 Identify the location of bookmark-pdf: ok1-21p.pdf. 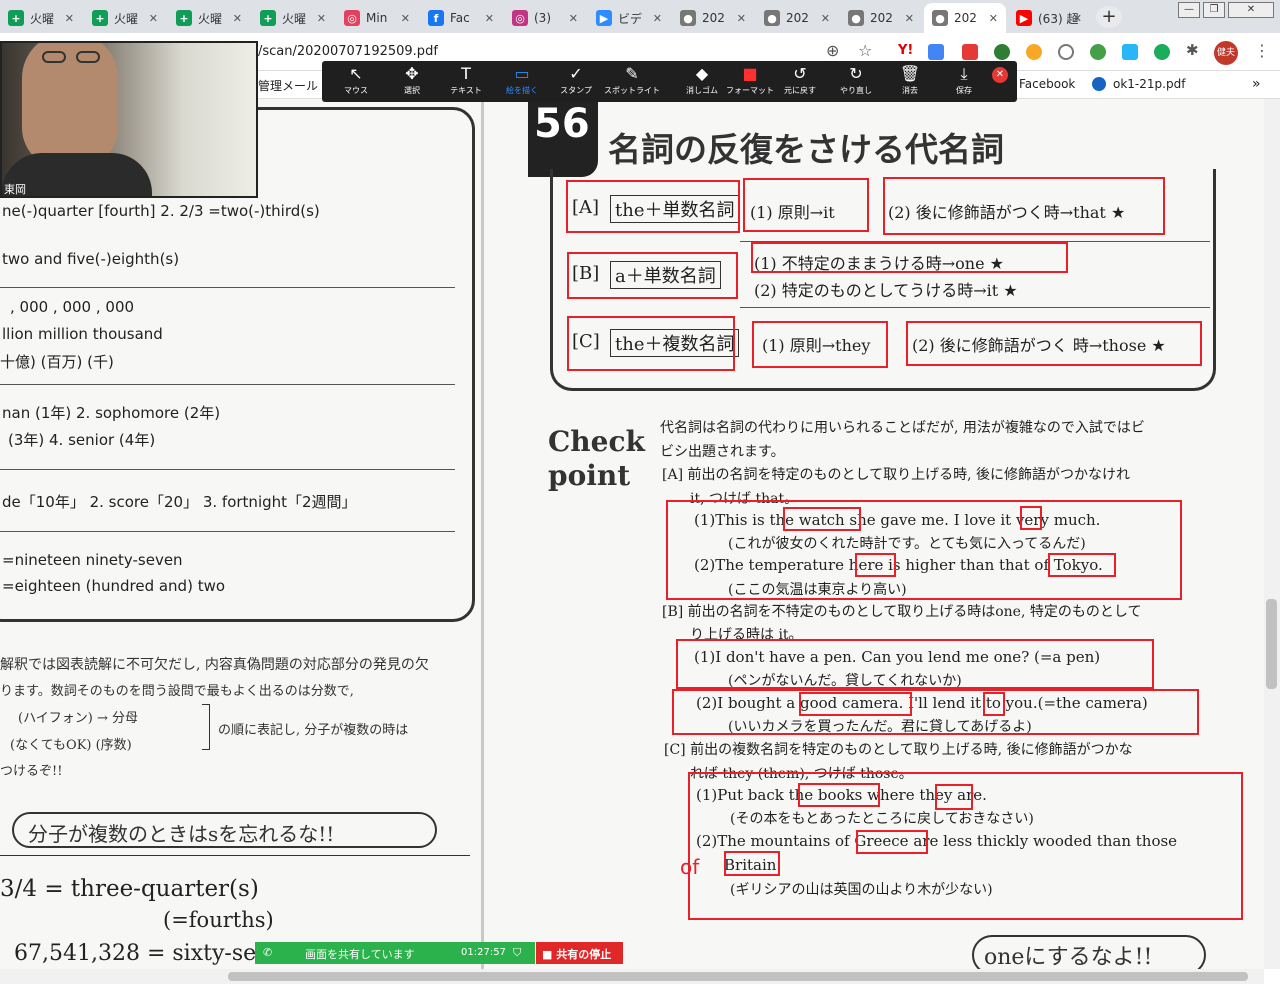
(1149, 84).